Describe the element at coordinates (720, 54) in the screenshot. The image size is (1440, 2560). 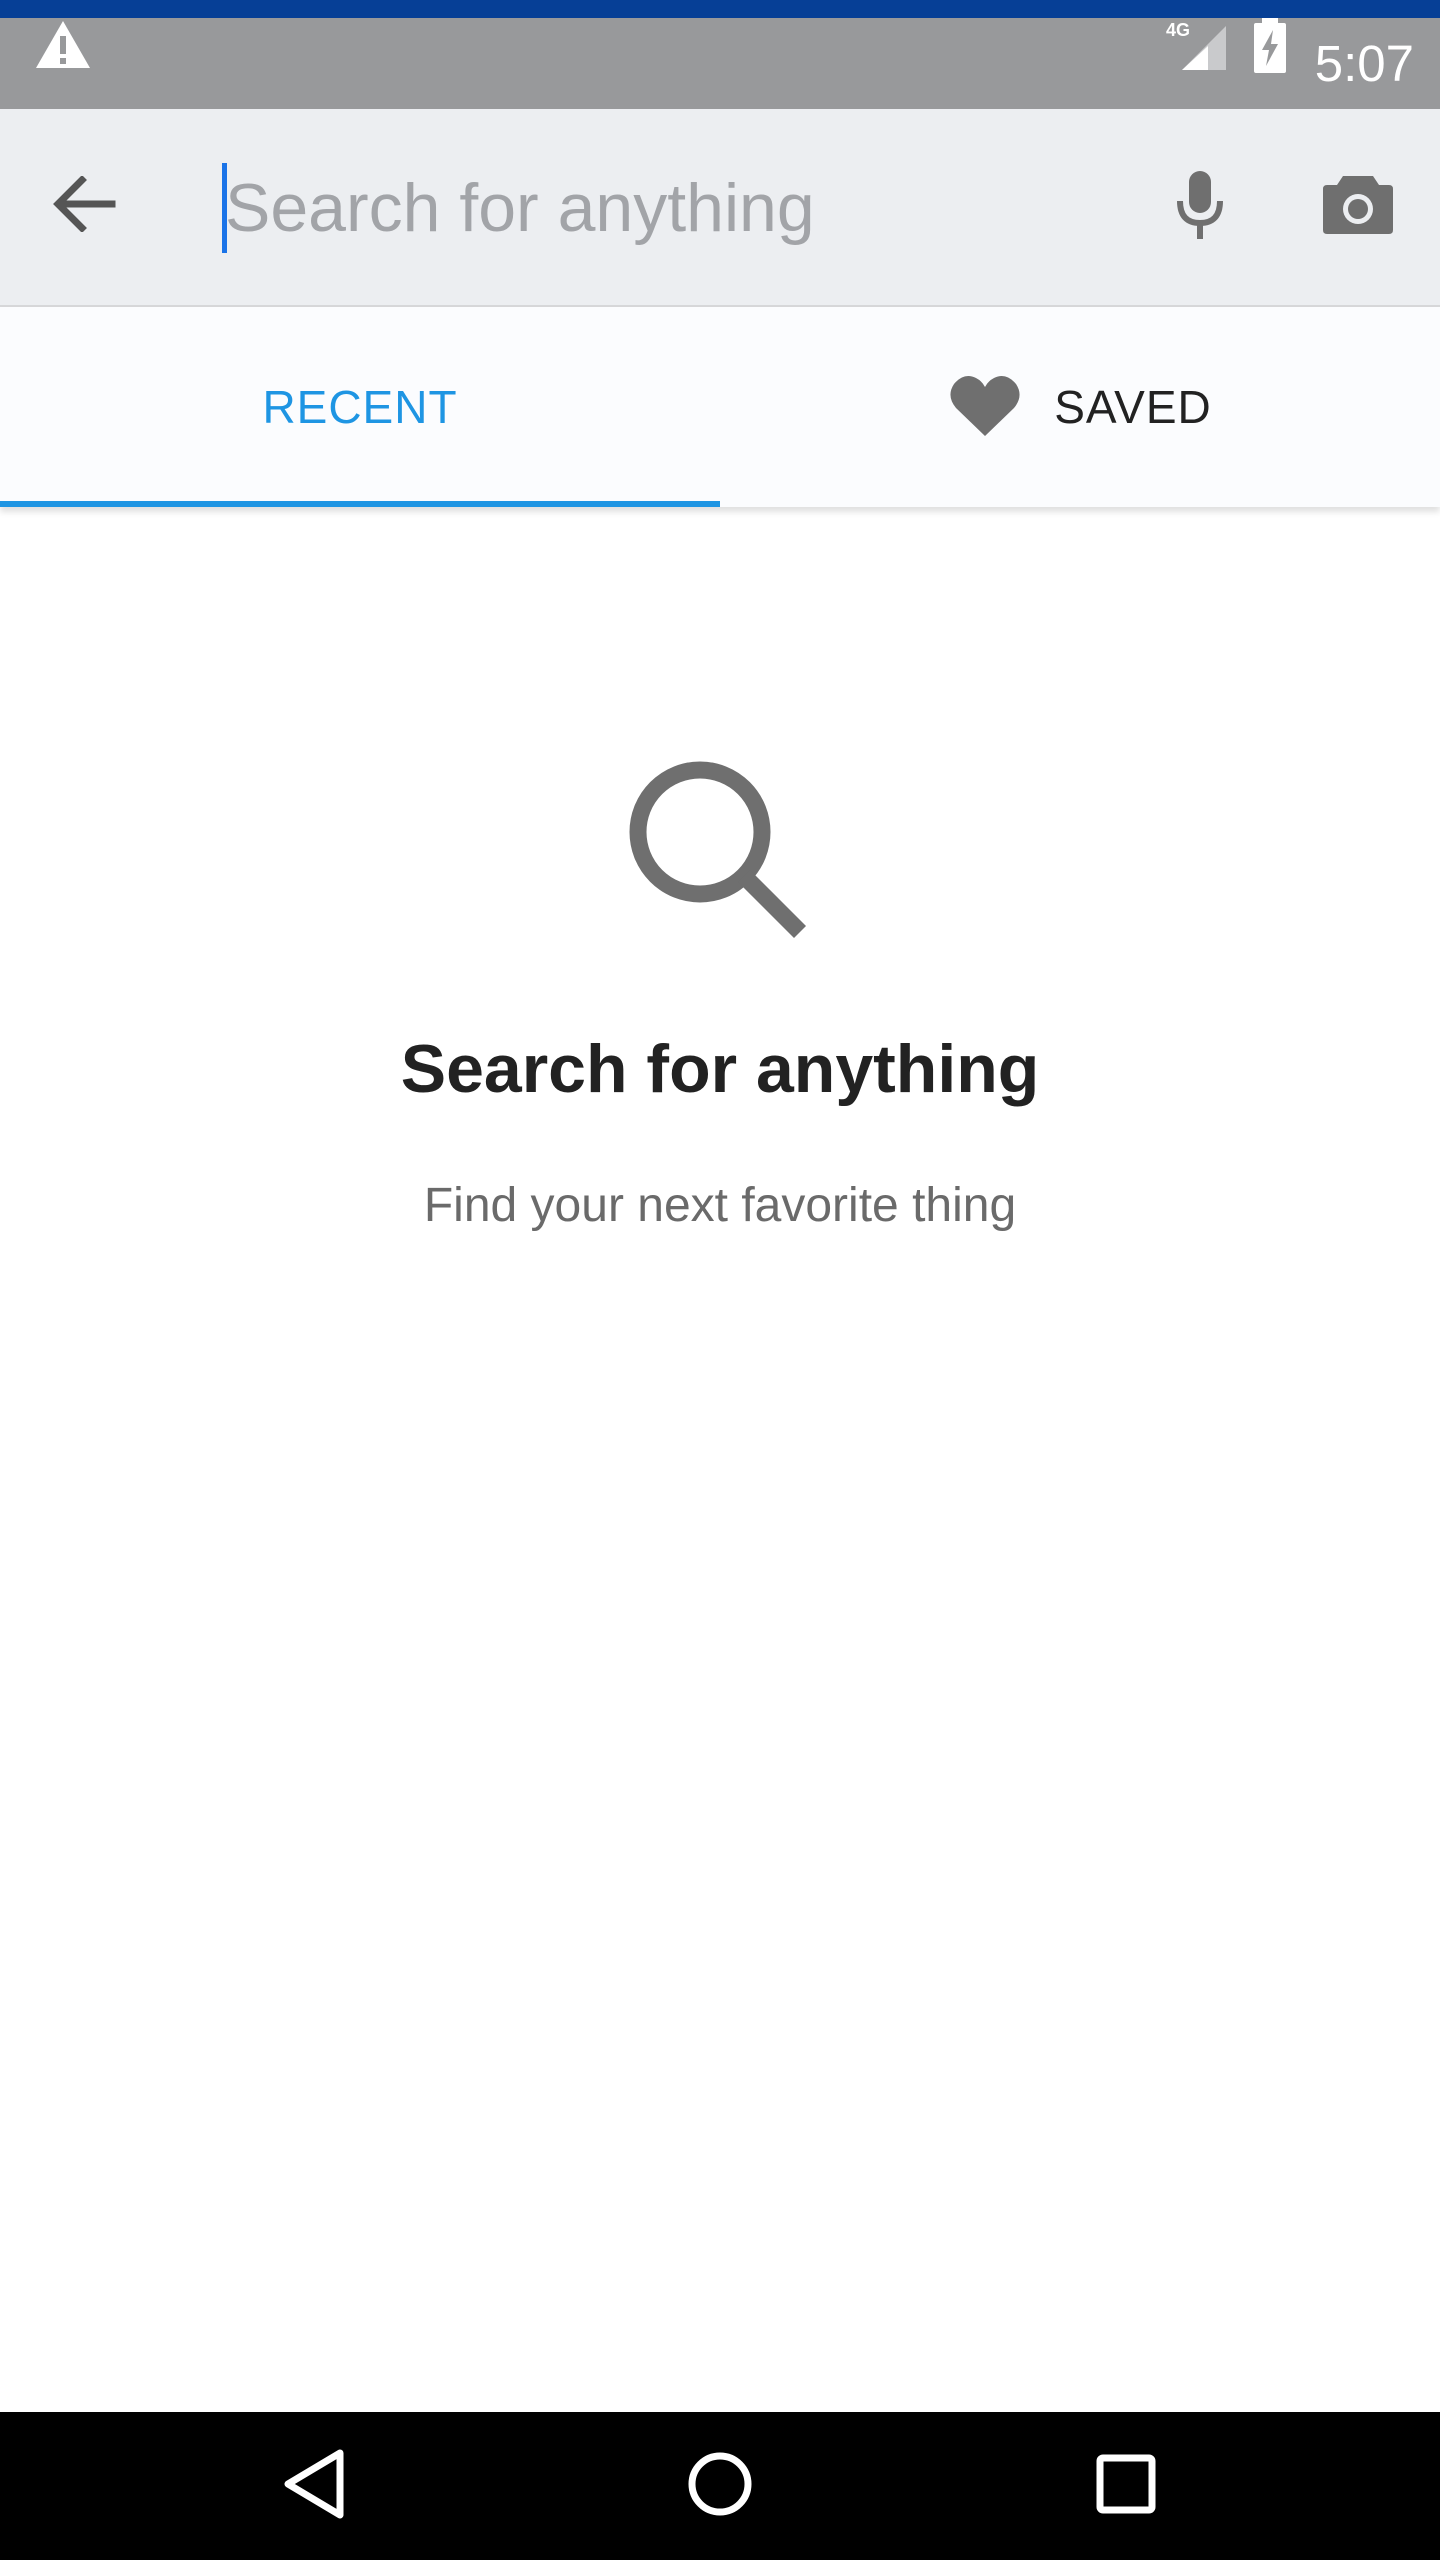
I see `status-bar: 4G 5:07` at that location.